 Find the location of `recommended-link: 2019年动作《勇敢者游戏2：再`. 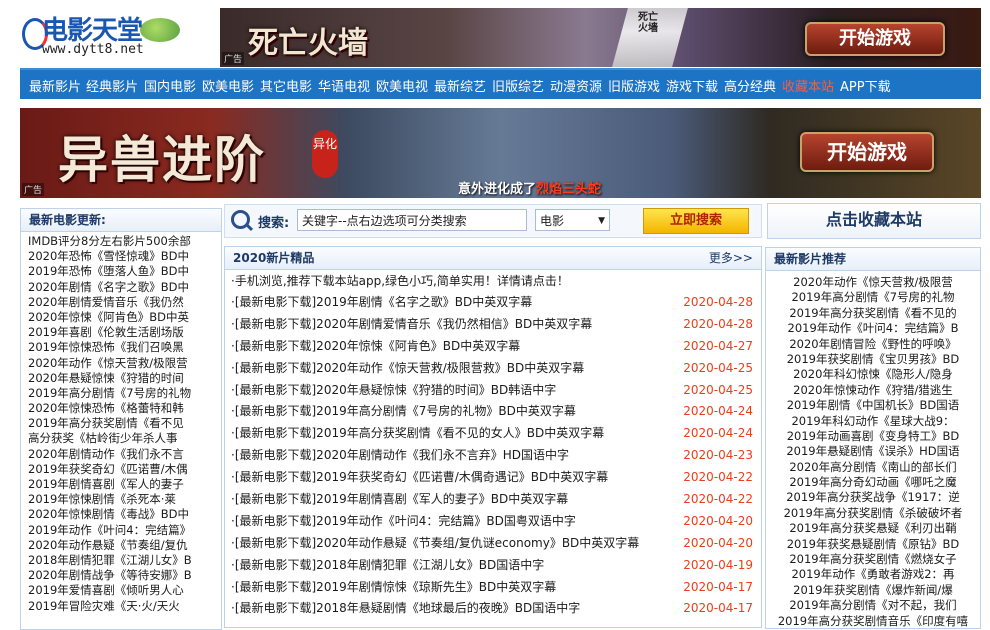

recommended-link: 2019年动作《勇敢者游戏2：再 is located at coordinates (873, 574).